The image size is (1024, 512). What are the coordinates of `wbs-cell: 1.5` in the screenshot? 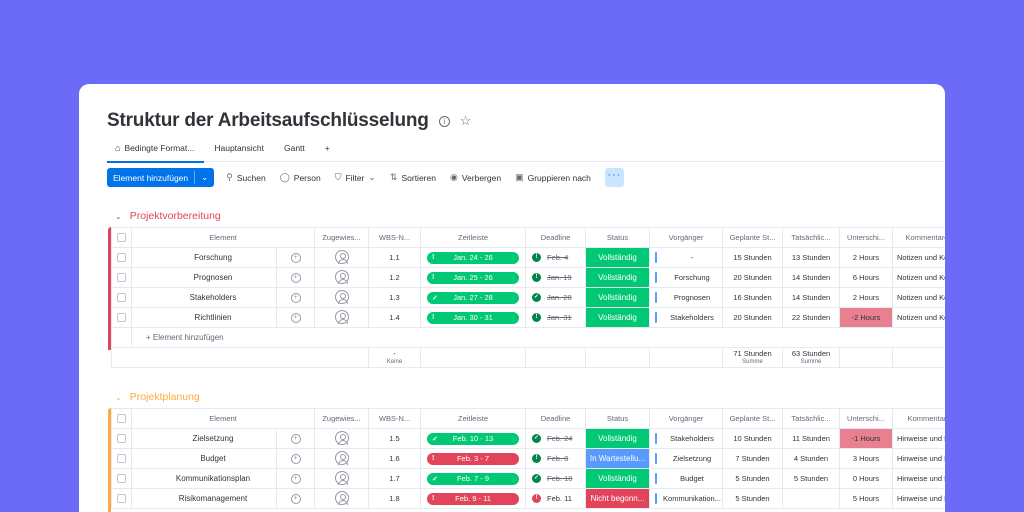 It's located at (395, 438).